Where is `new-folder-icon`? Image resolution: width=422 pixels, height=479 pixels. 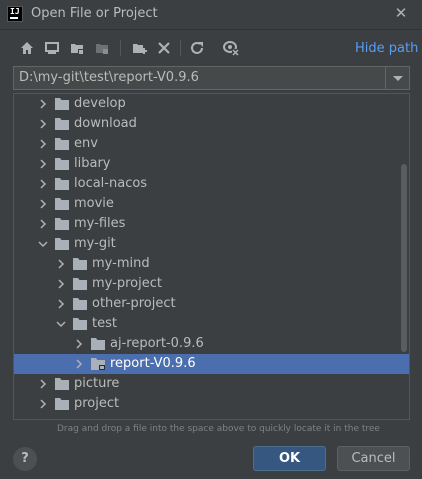 new-folder-icon is located at coordinates (139, 48).